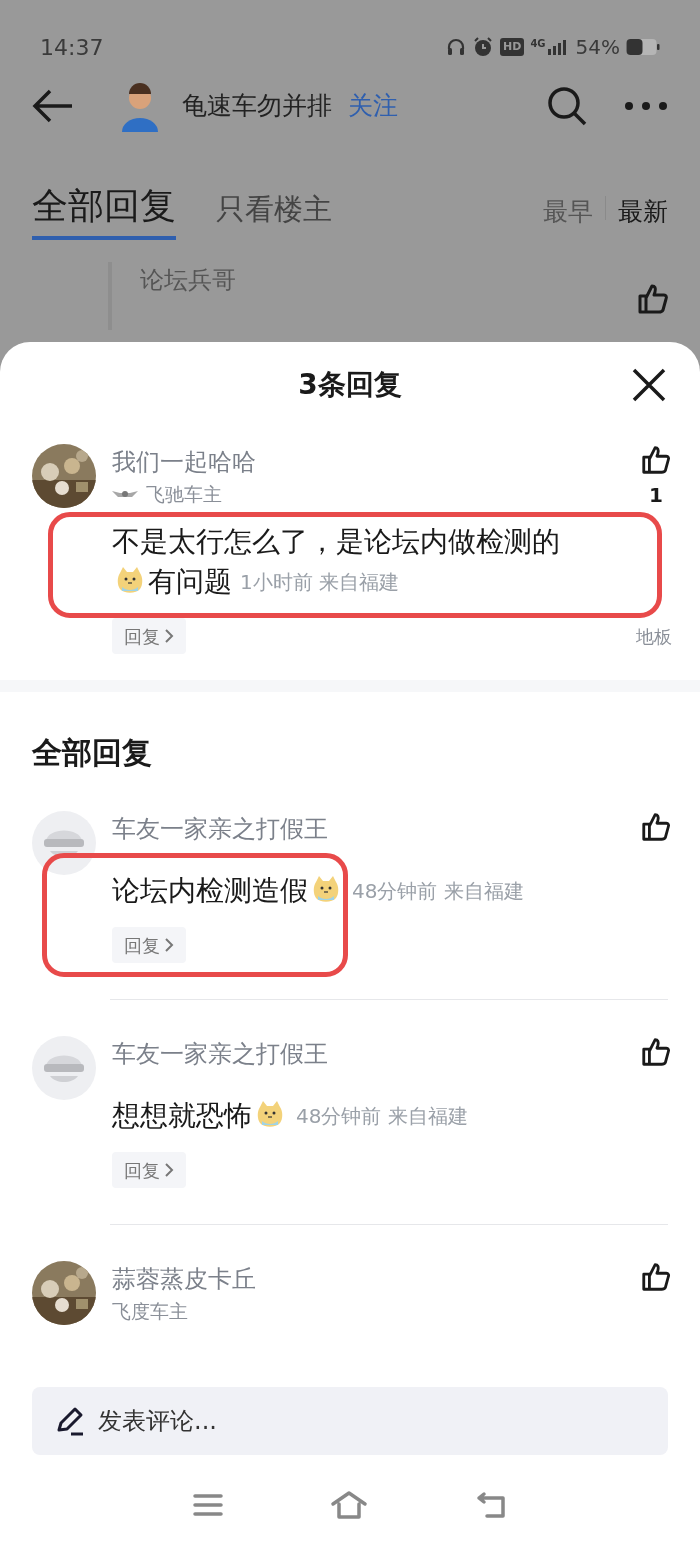 Image resolution: width=700 pixels, height=1555 pixels. Describe the element at coordinates (643, 47) in the screenshot. I see `battery-icon` at that location.